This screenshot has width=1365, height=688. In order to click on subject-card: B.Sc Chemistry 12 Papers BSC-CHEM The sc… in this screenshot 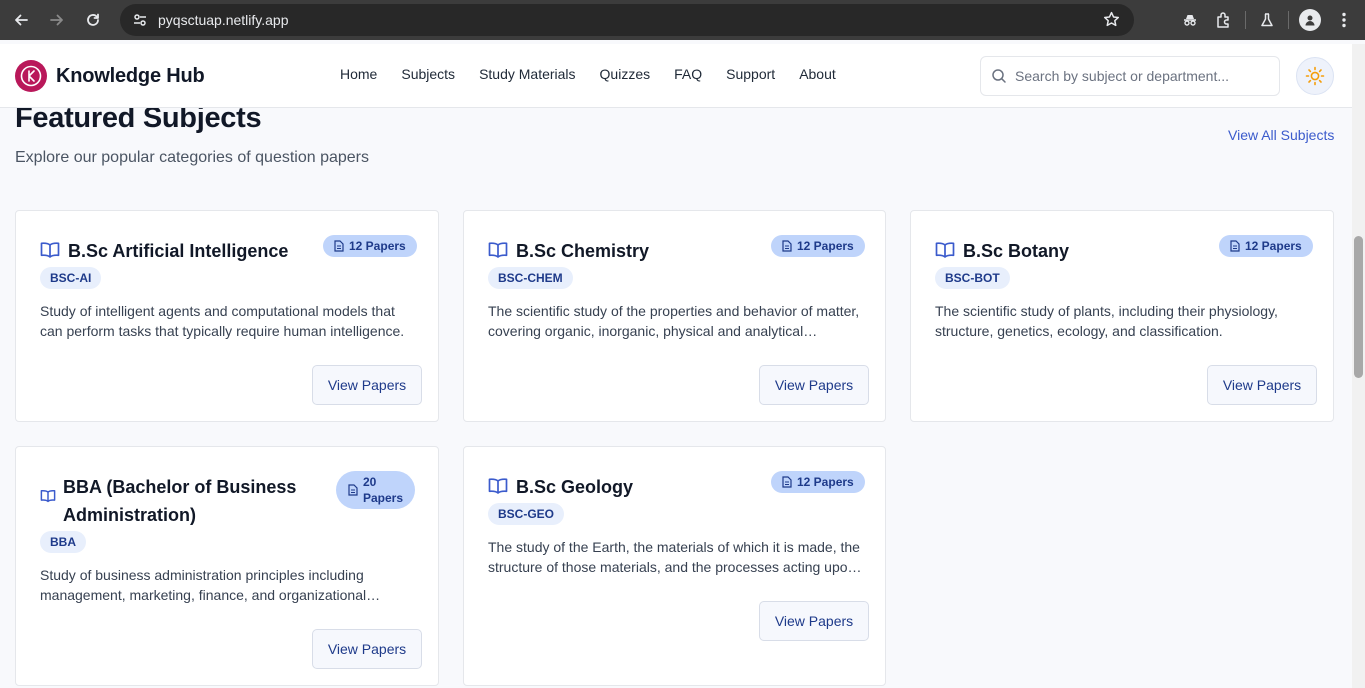, I will do `click(674, 316)`.